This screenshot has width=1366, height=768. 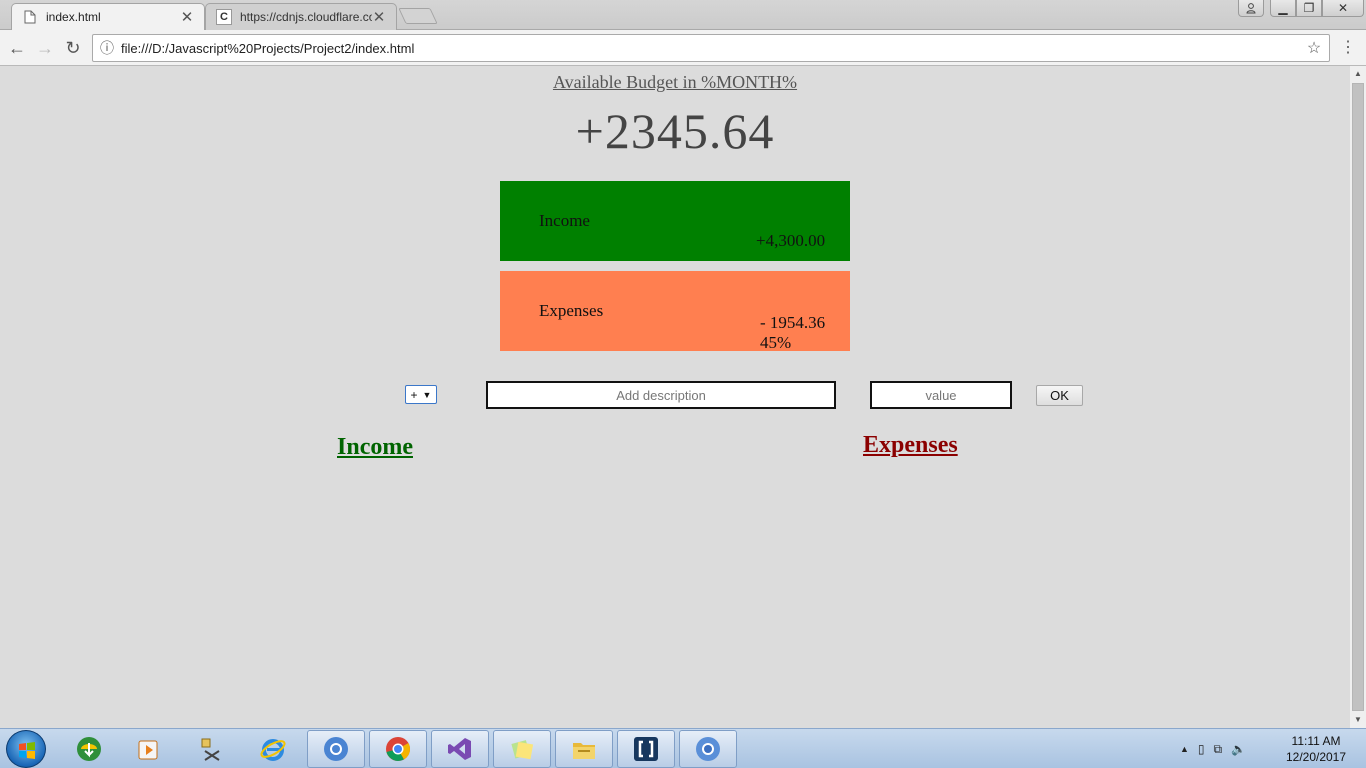 I want to click on taskbar-item-idm, so click(x=89, y=749).